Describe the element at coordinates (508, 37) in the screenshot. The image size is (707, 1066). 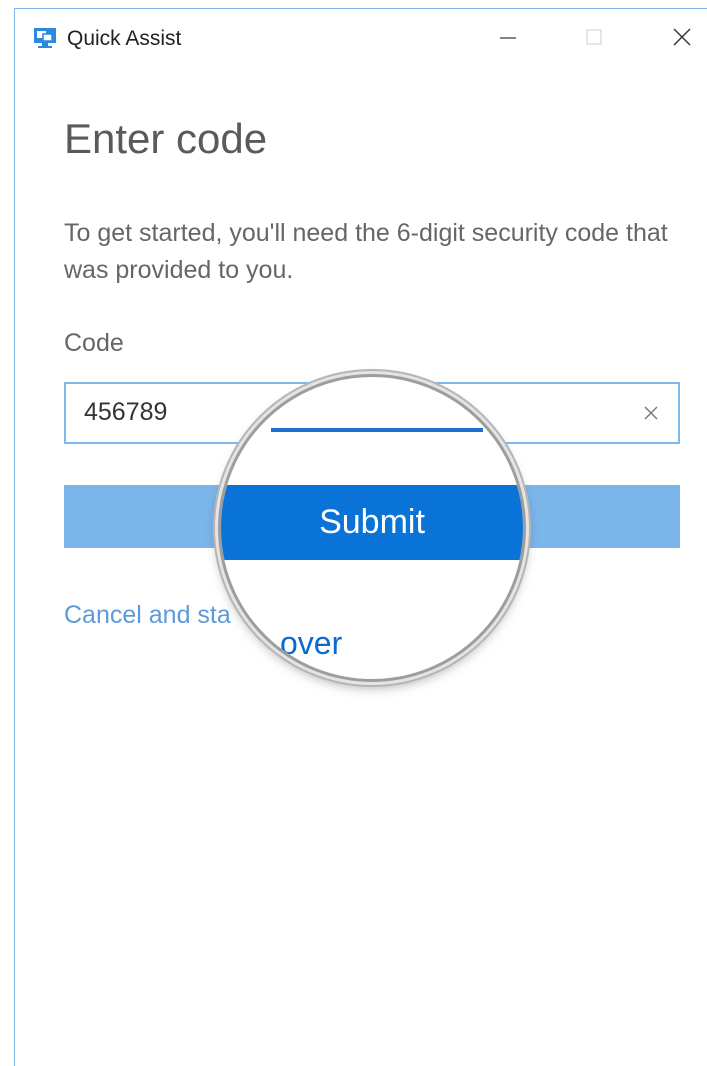
I see `minimize-icon` at that location.